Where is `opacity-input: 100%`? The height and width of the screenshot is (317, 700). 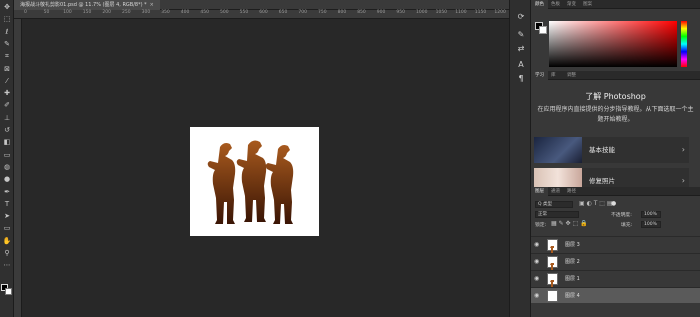
opacity-input: 100% is located at coordinates (651, 214).